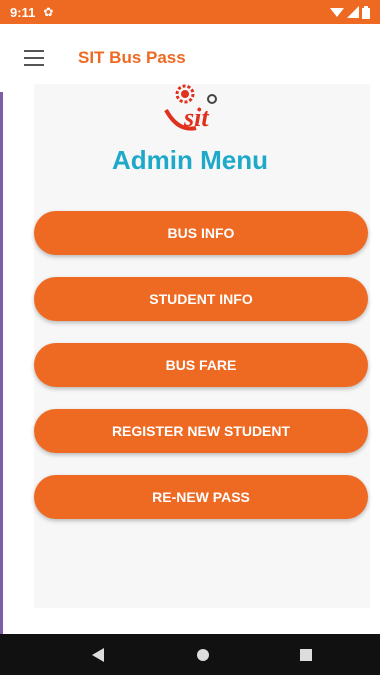 The height and width of the screenshot is (675, 380). I want to click on logo-text: sit, so click(196, 117).